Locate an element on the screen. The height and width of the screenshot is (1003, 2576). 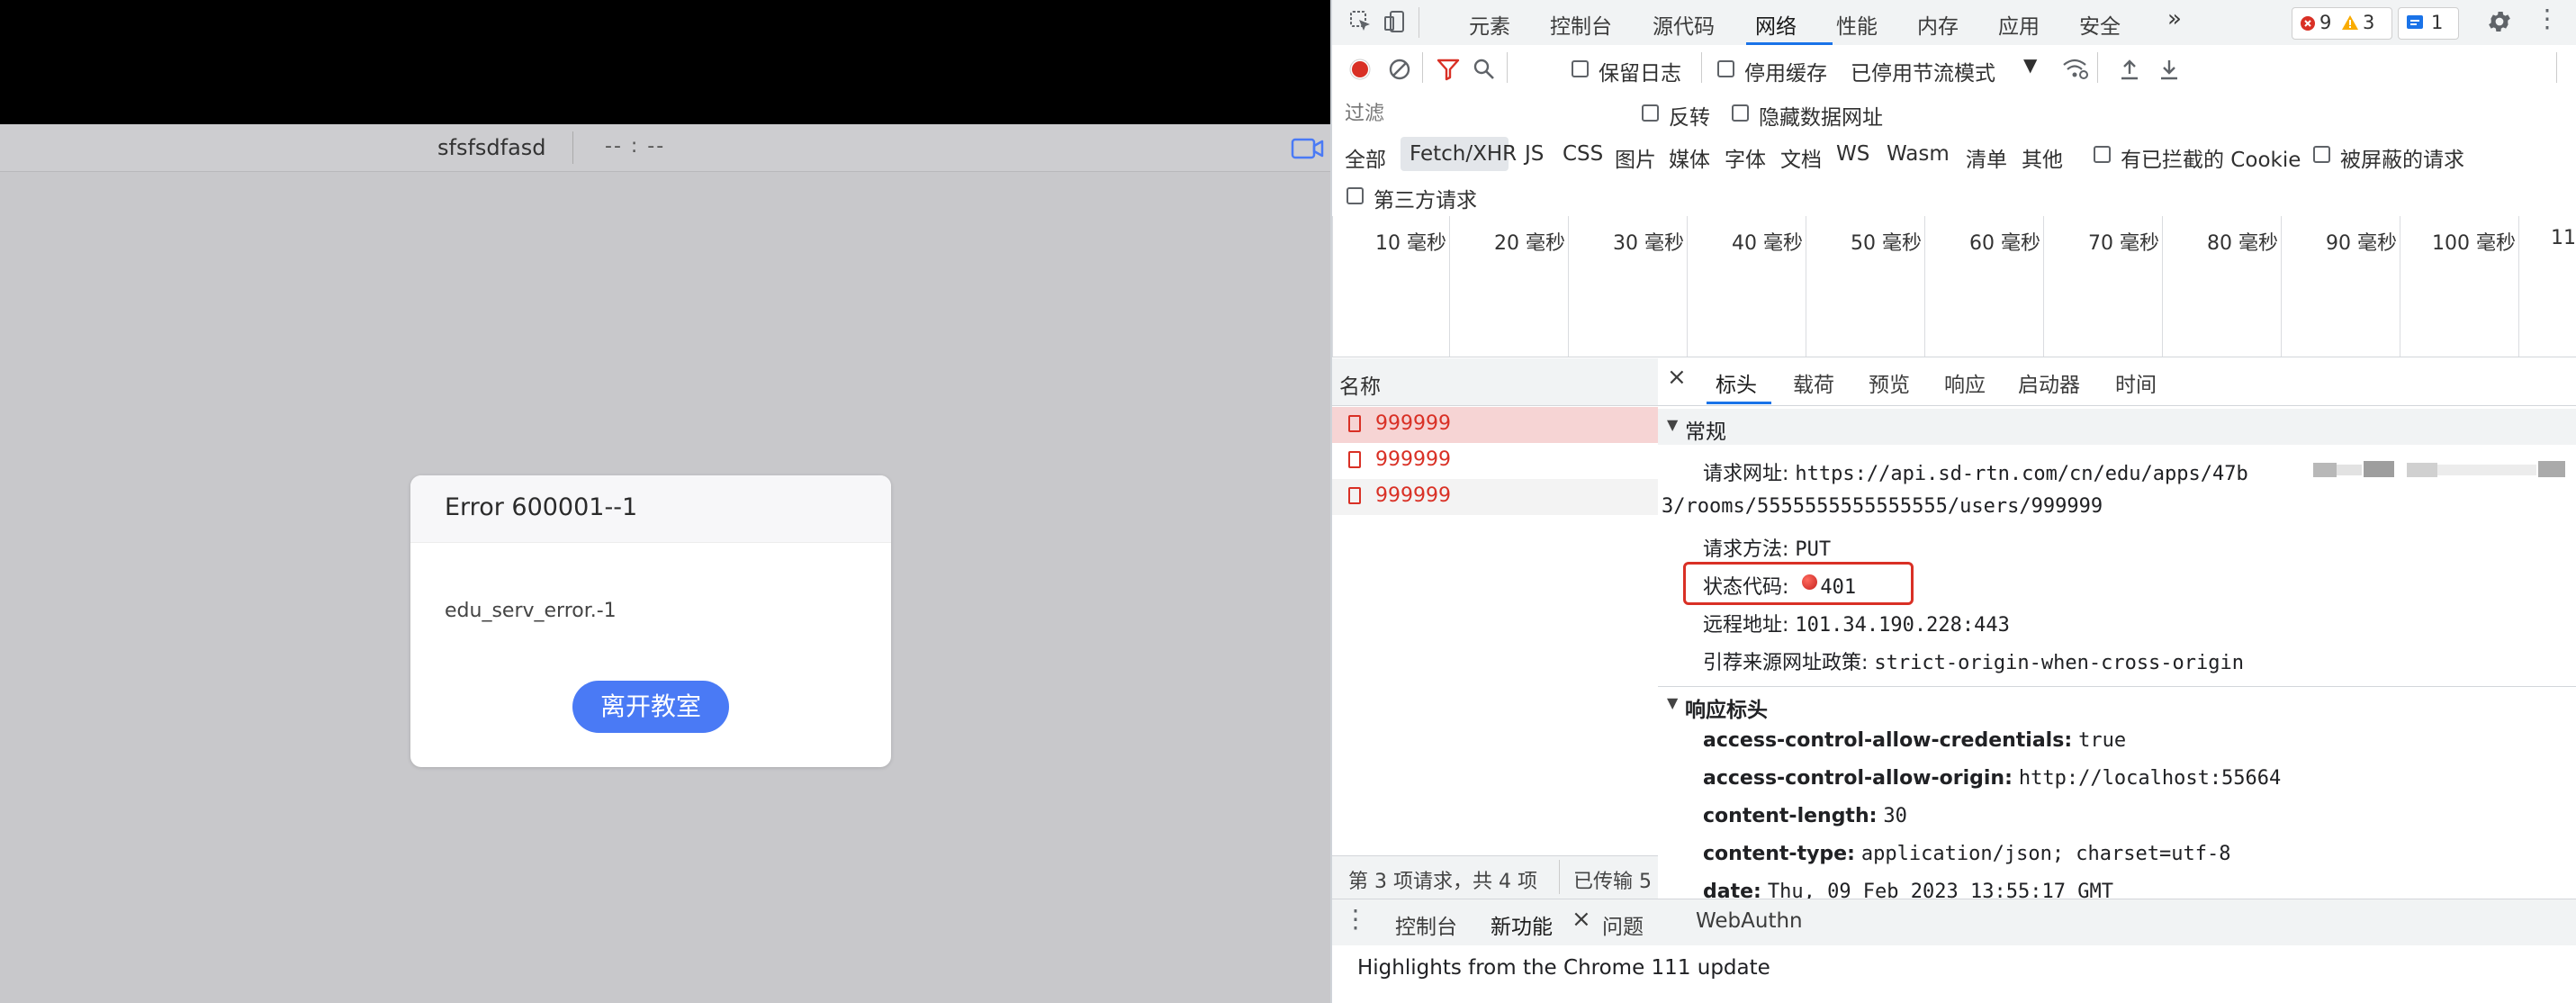
expand-triangle-icon: ▼ is located at coordinates (1673, 702).